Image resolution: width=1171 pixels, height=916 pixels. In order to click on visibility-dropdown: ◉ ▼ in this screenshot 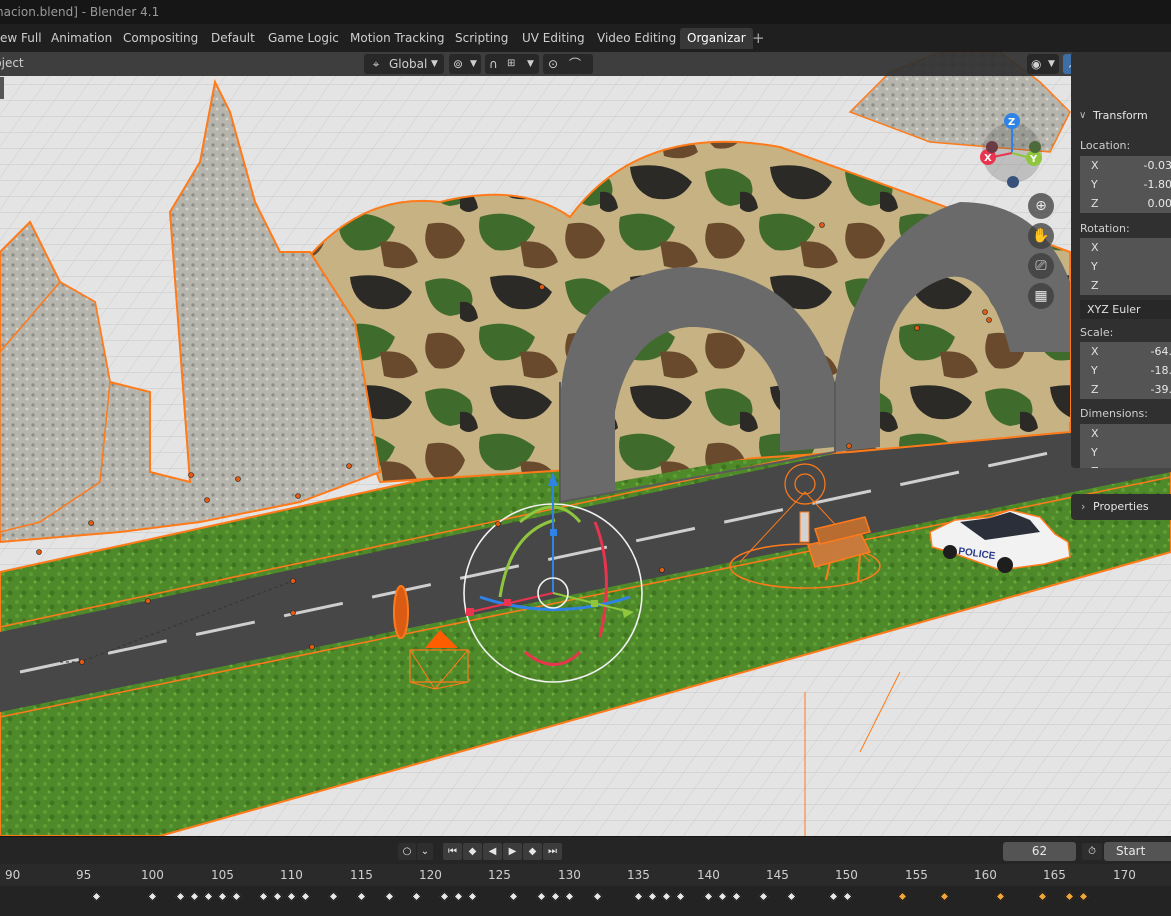, I will do `click(1043, 64)`.